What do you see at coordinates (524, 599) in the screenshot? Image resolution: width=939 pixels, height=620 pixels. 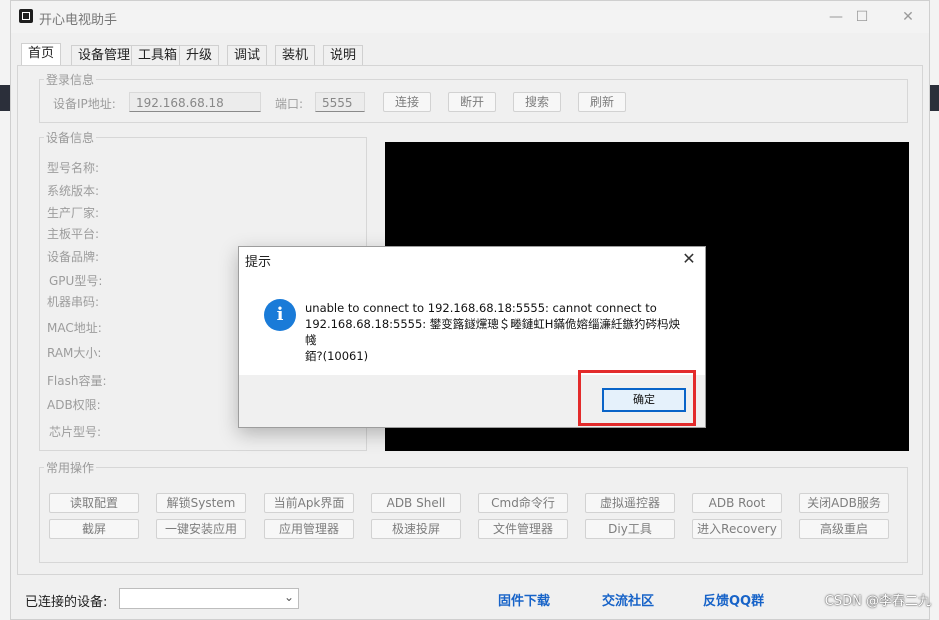 I see `firmware-download-link: 固件下载` at bounding box center [524, 599].